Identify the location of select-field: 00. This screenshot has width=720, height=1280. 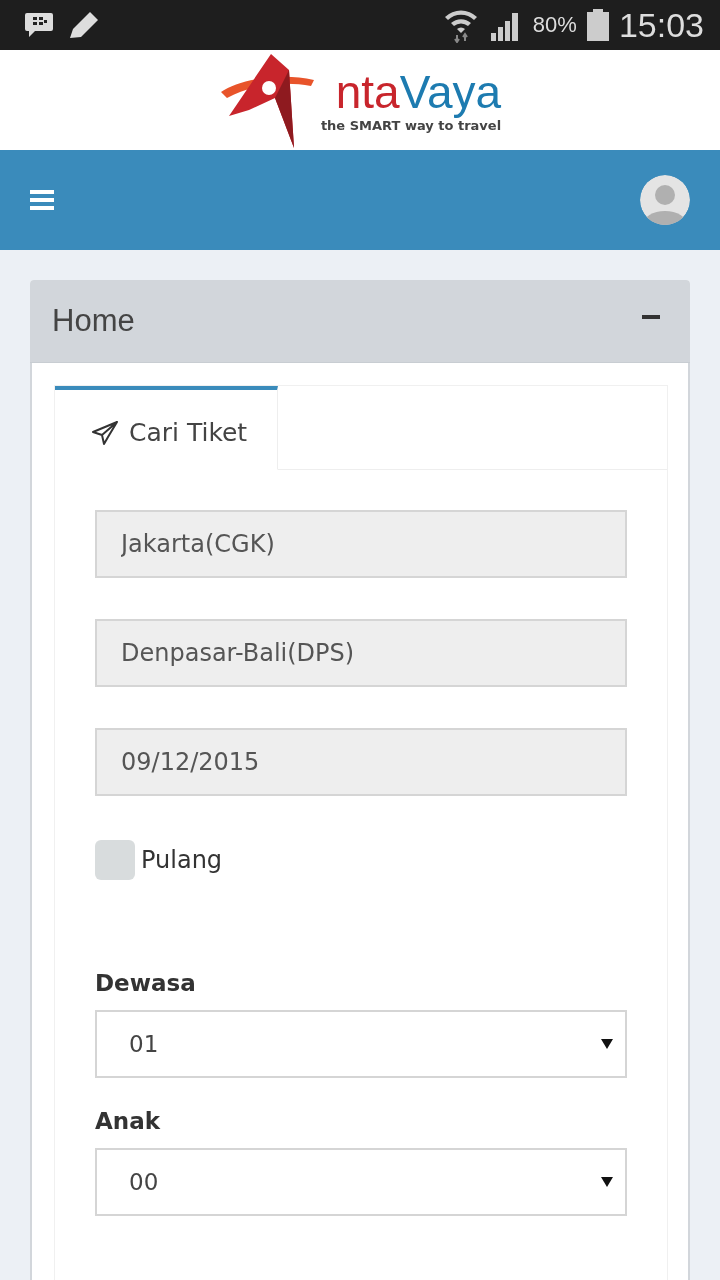
(361, 1182).